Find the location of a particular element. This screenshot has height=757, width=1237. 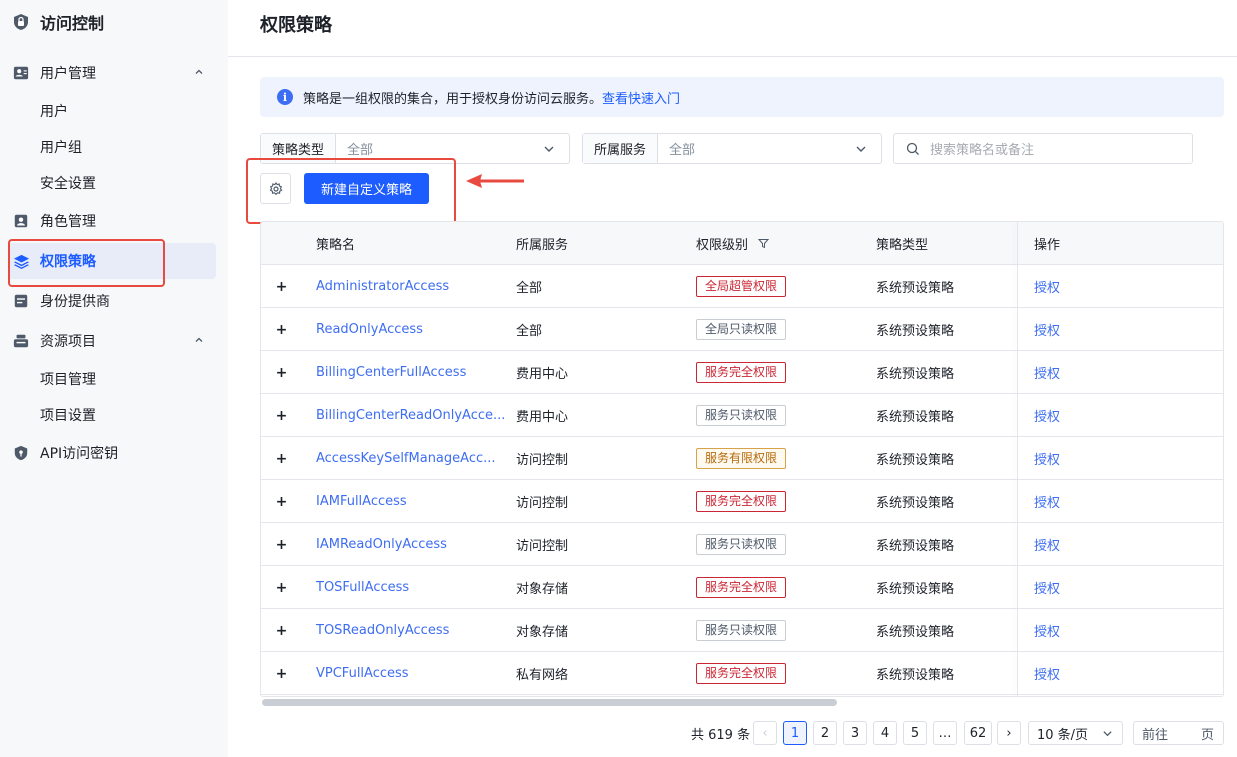

sidebar-item-project-settings: 项目设置 is located at coordinates (112, 415).